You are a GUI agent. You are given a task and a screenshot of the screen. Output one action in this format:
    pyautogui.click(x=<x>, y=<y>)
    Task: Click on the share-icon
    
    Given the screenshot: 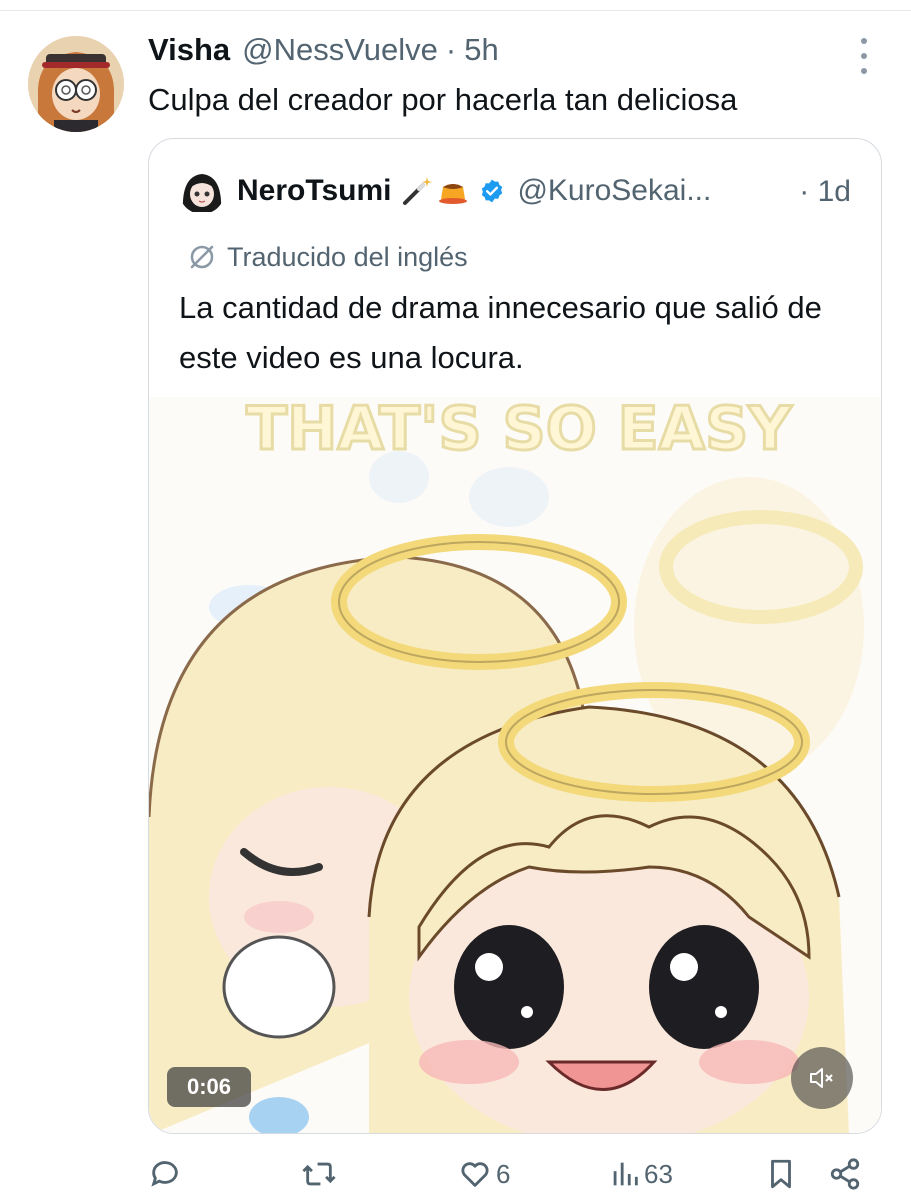 What is the action you would take?
    pyautogui.click(x=845, y=1174)
    